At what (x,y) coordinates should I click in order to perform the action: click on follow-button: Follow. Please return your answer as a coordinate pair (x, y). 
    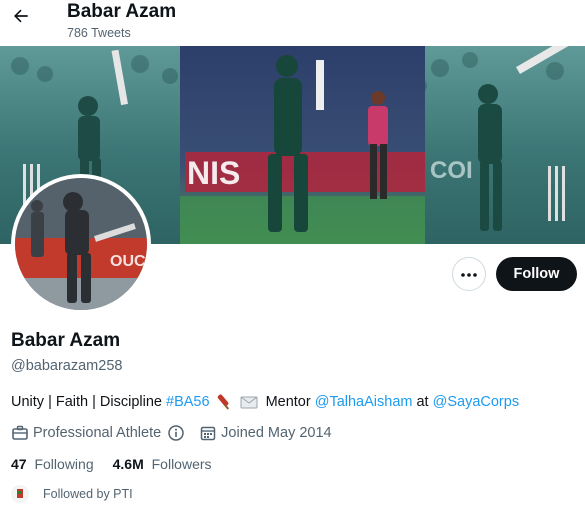
    Looking at the image, I should click on (536, 274).